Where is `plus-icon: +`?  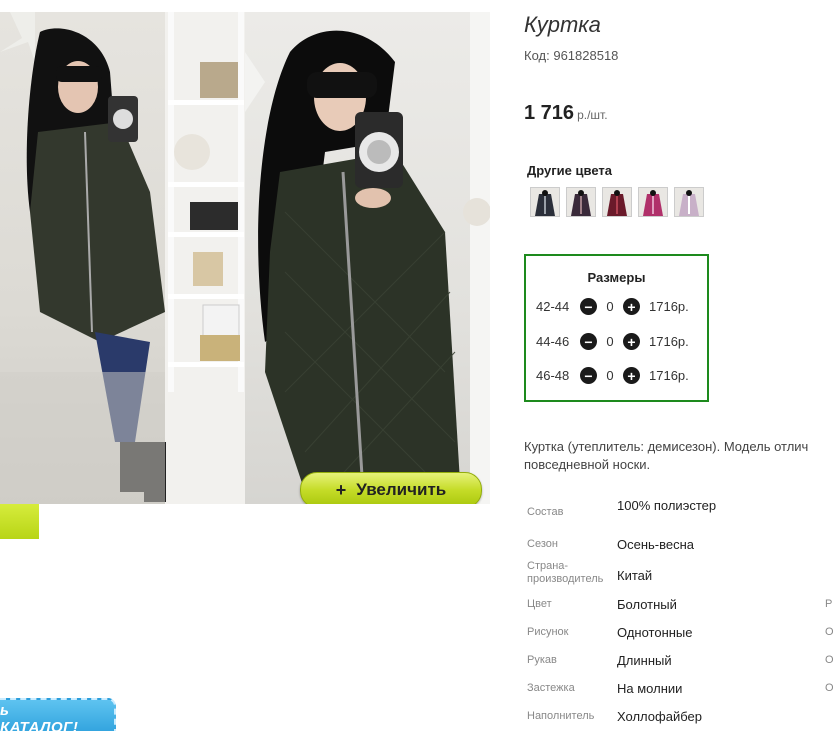 plus-icon: + is located at coordinates (341, 489).